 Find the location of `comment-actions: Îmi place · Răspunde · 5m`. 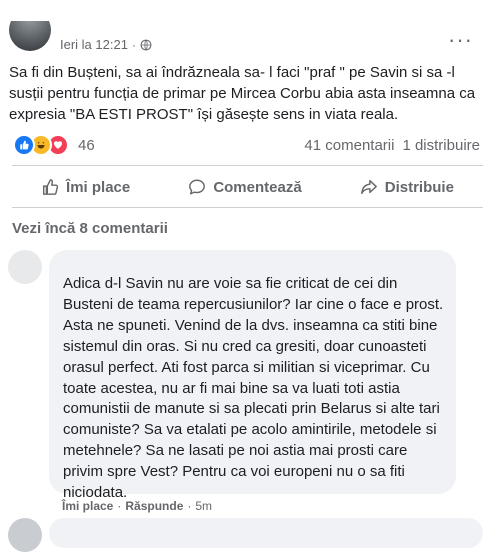

comment-actions: Îmi place · Răspunde · 5m is located at coordinates (137, 506).